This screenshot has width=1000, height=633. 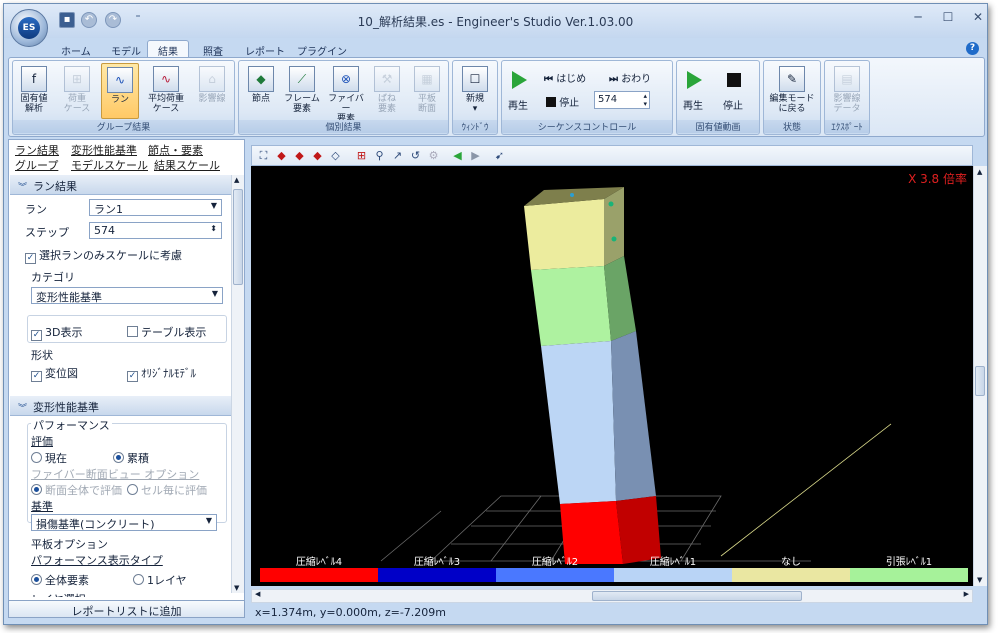 I want to click on eval-cumulative-radio: 累積, so click(x=131, y=458).